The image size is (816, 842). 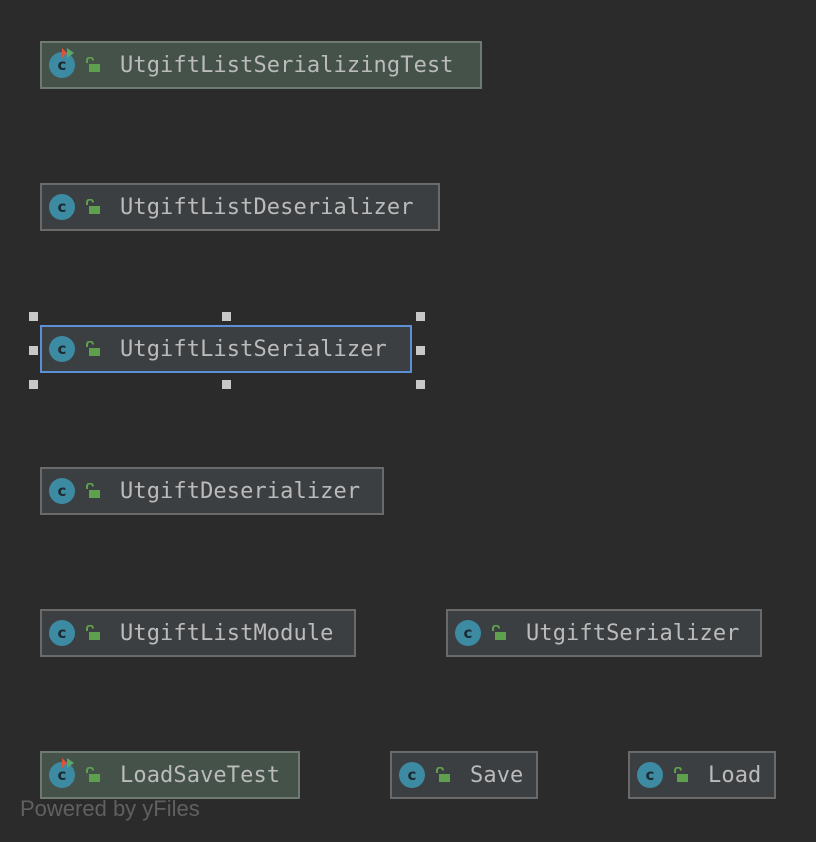 What do you see at coordinates (464, 775) in the screenshot?
I see `class-node-save: c Save` at bounding box center [464, 775].